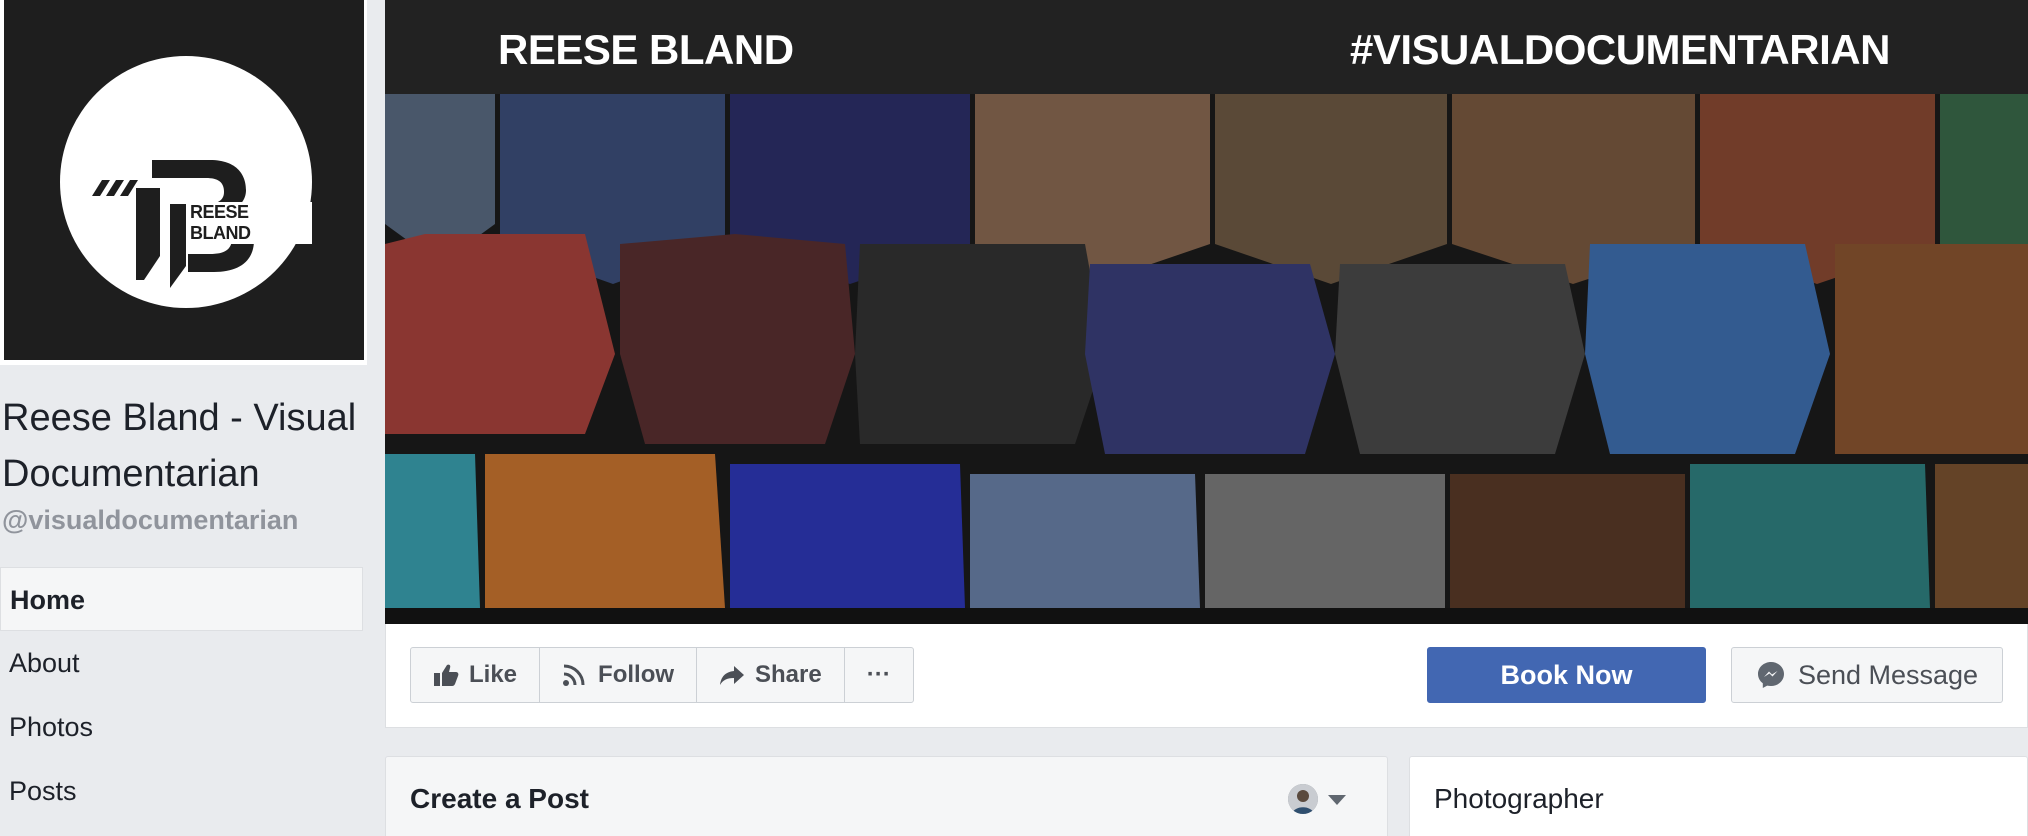  What do you see at coordinates (1566, 675) in the screenshot?
I see `book-now-button: Book Now` at bounding box center [1566, 675].